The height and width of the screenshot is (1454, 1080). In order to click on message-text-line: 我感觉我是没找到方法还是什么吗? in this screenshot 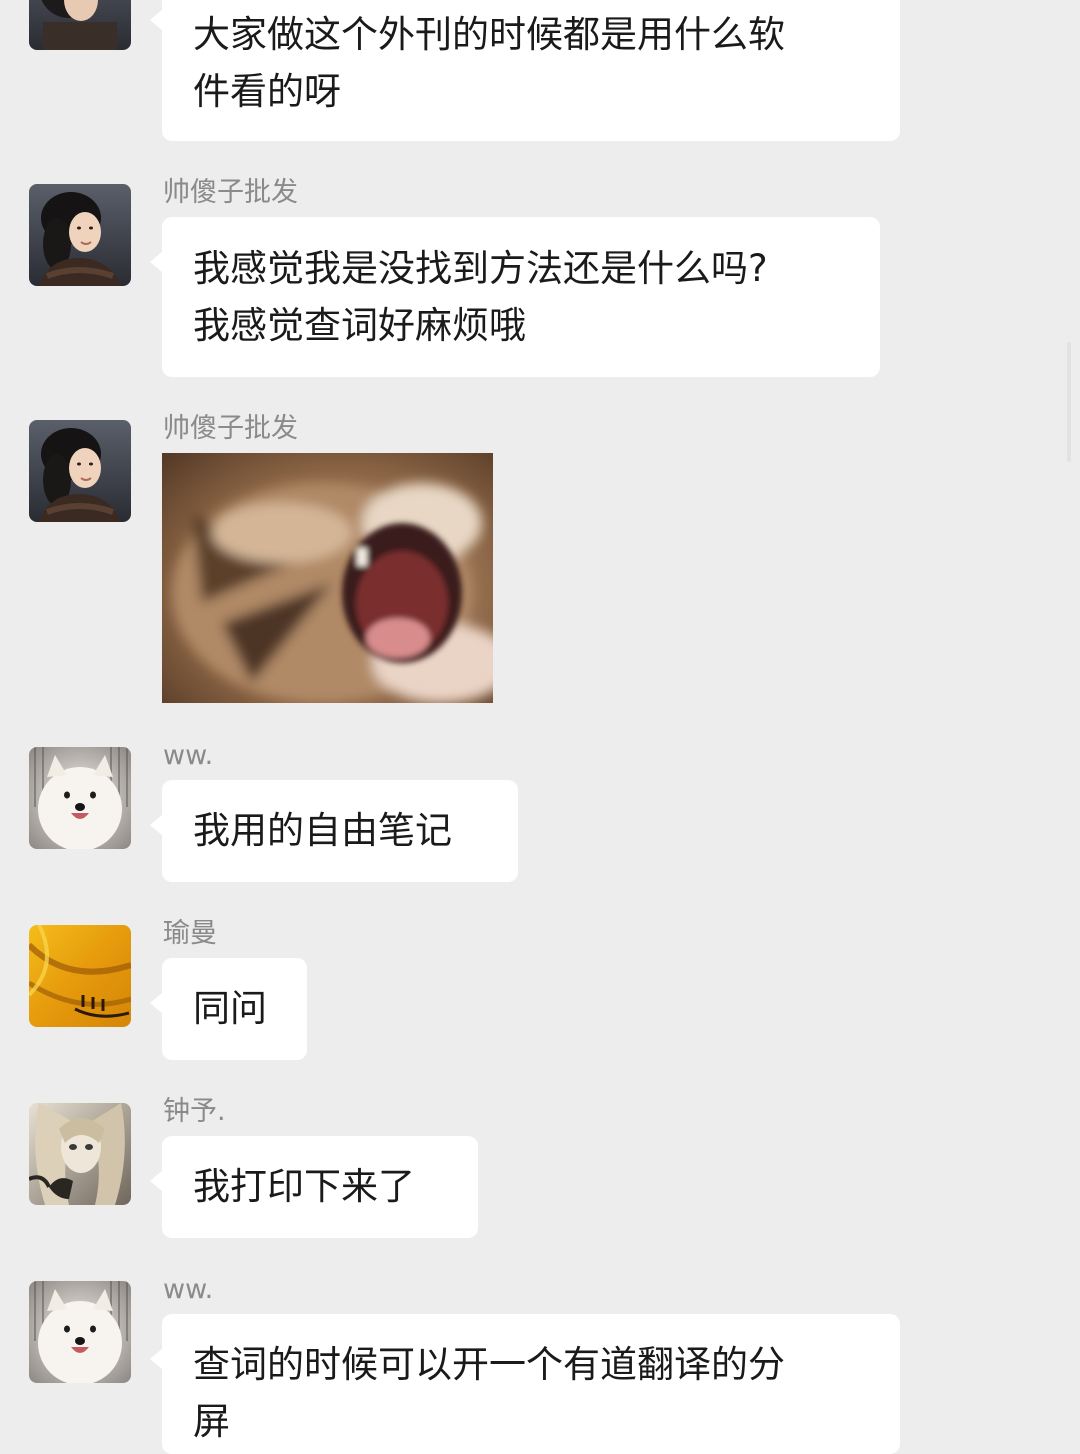, I will do `click(480, 268)`.